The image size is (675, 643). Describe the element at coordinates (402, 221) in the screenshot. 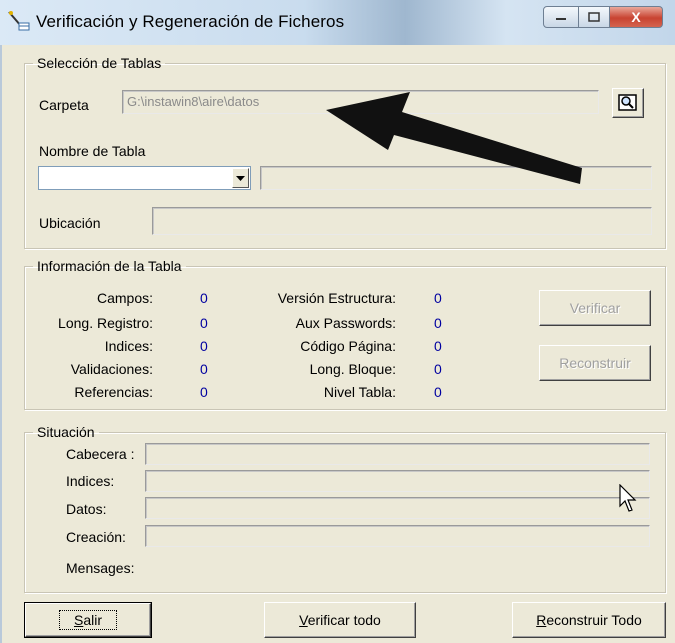

I see `ubicacion-field` at that location.